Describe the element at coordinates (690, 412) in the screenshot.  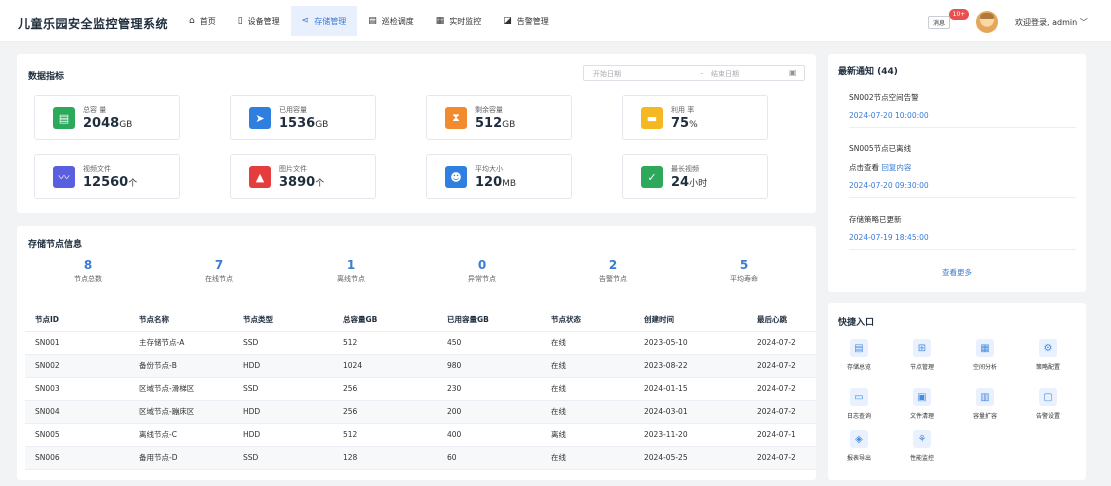
I see `table-cell: 2024-03-01` at that location.